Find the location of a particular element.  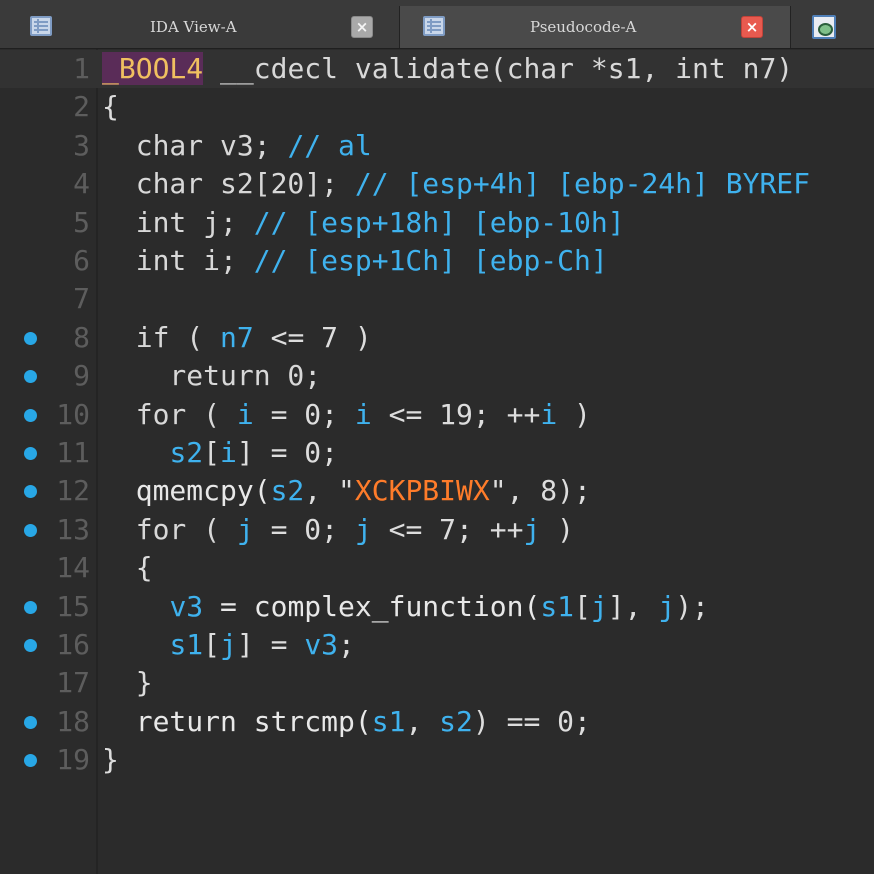

line-number: 16 is located at coordinates (73, 644).